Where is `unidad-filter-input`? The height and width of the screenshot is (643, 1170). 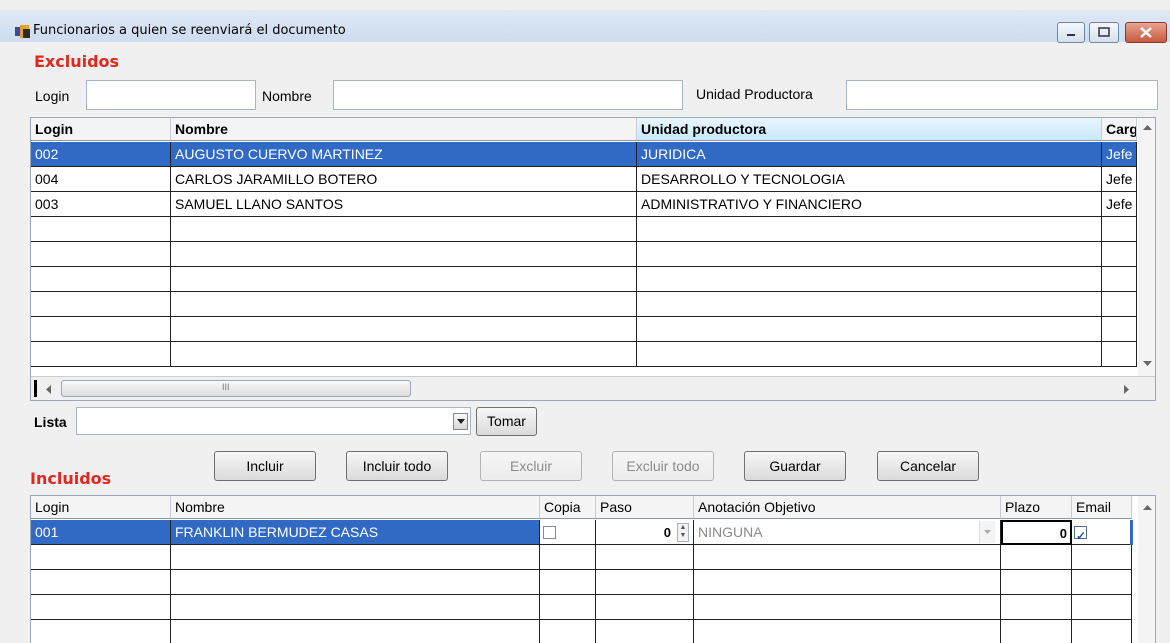
unidad-filter-input is located at coordinates (1002, 95).